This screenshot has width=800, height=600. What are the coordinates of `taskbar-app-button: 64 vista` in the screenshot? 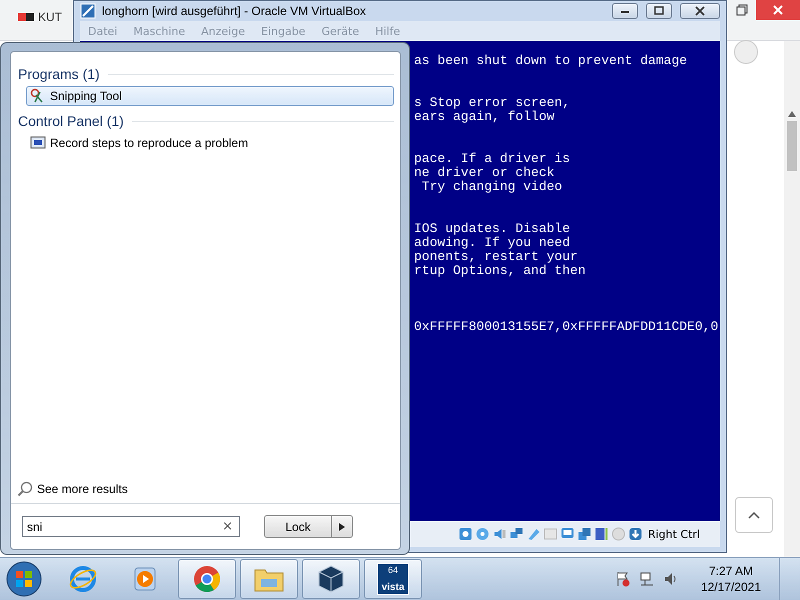 It's located at (393, 579).